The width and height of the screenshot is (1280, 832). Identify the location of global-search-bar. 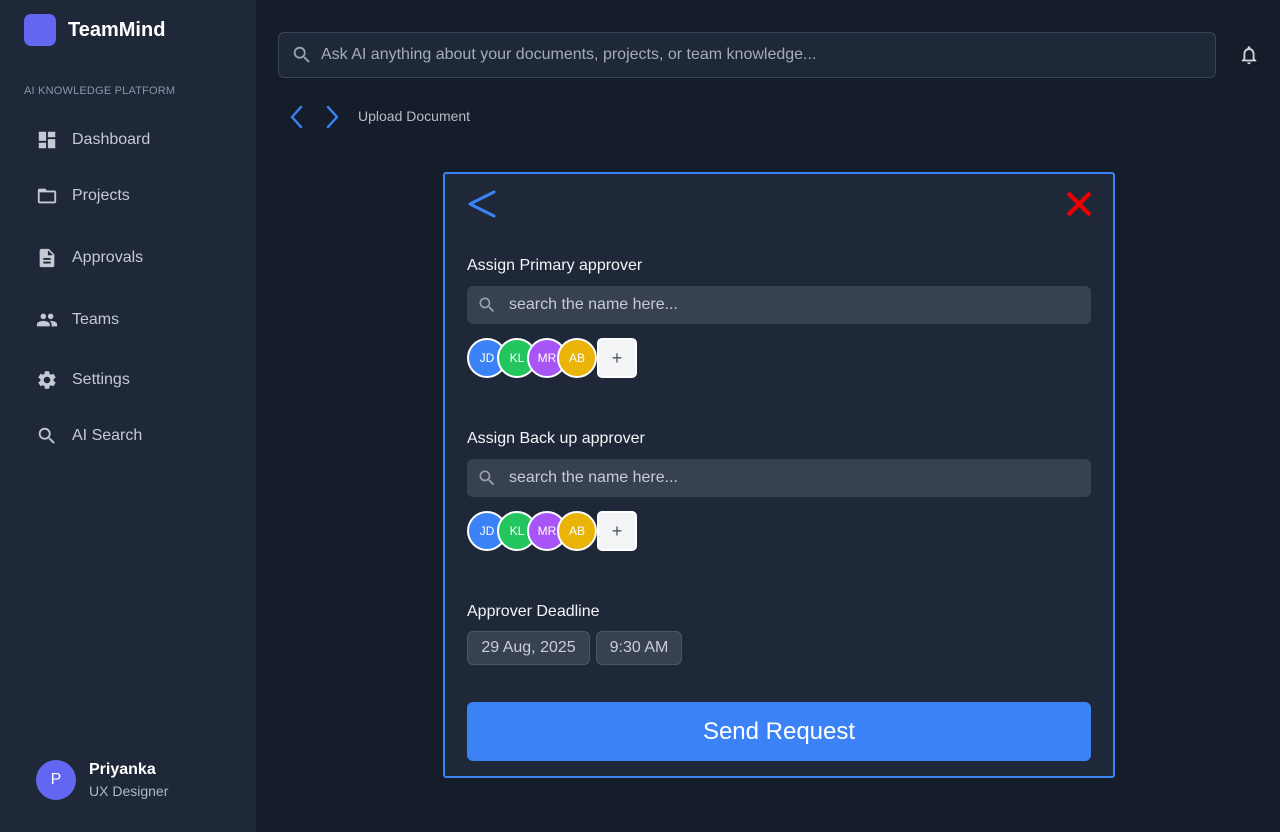
(747, 55).